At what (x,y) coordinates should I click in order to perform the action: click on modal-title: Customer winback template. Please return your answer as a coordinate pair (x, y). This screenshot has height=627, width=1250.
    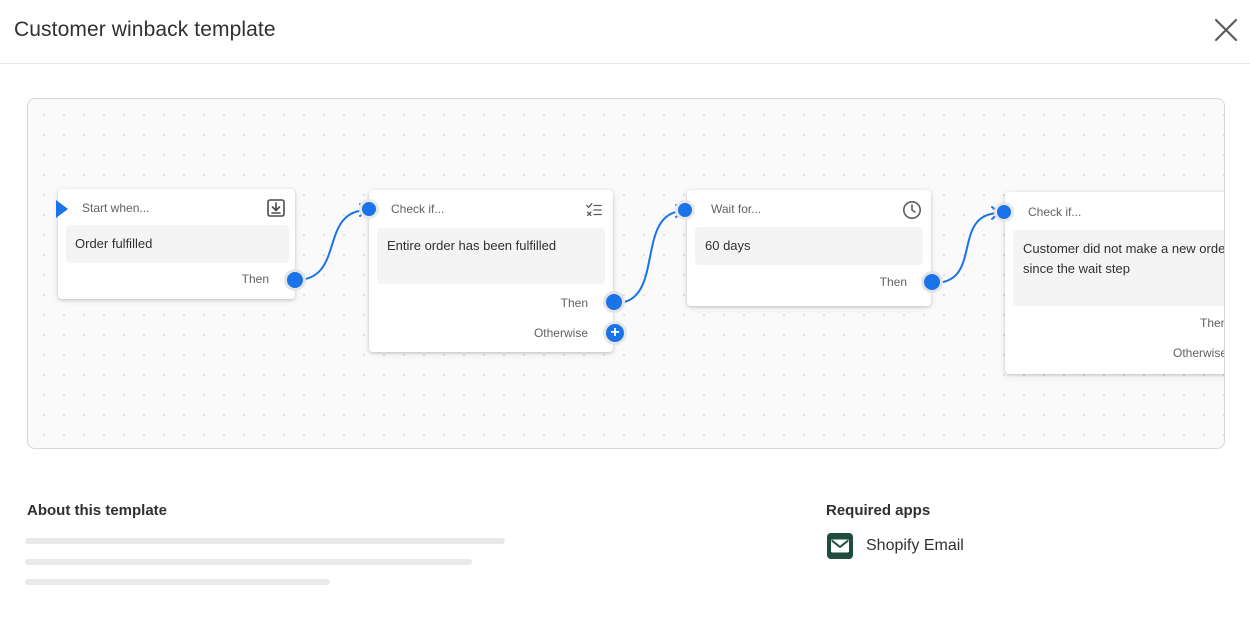
    Looking at the image, I should click on (145, 29).